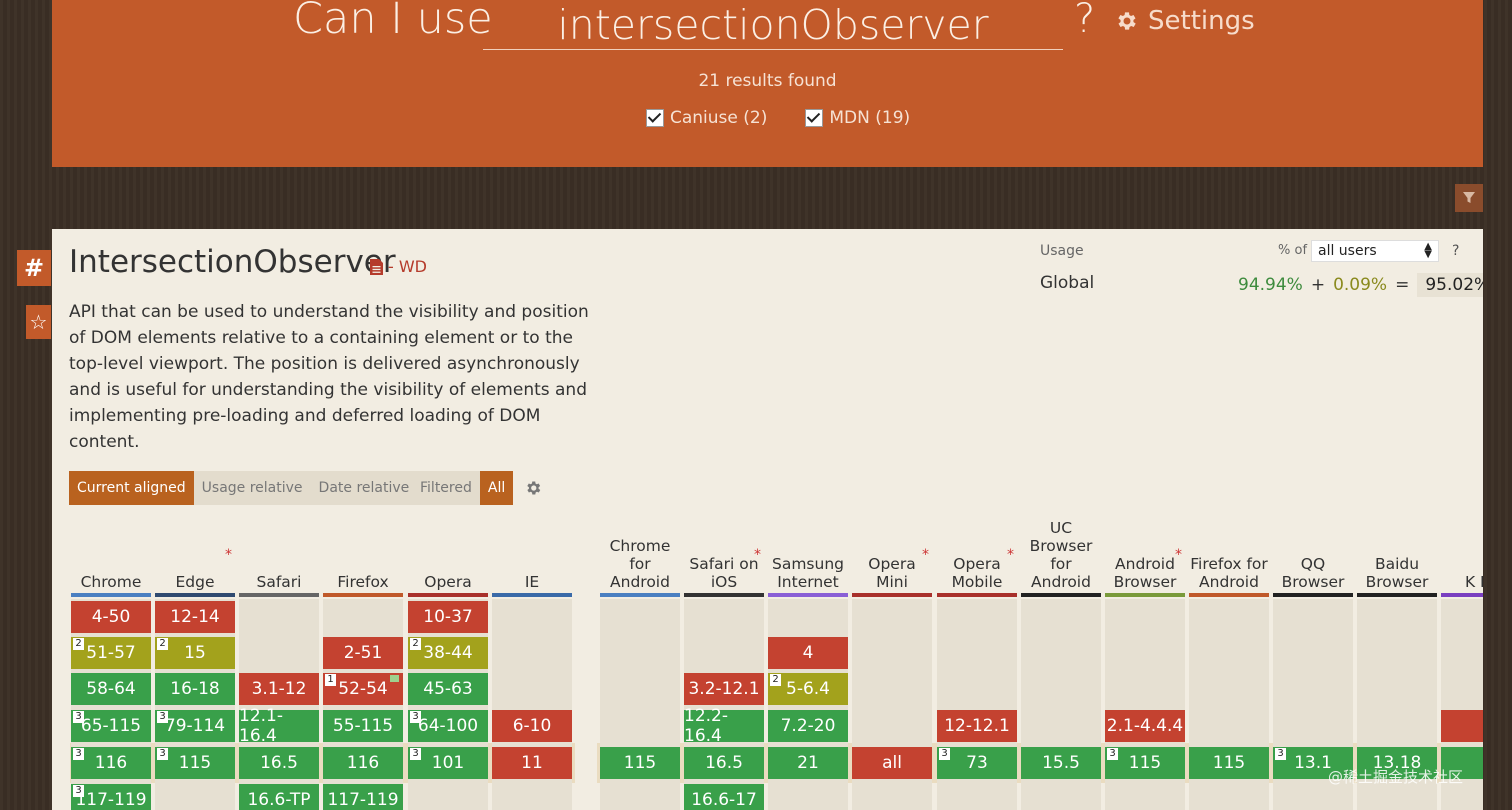  I want to click on permalink-hash-button: #, so click(34, 268).